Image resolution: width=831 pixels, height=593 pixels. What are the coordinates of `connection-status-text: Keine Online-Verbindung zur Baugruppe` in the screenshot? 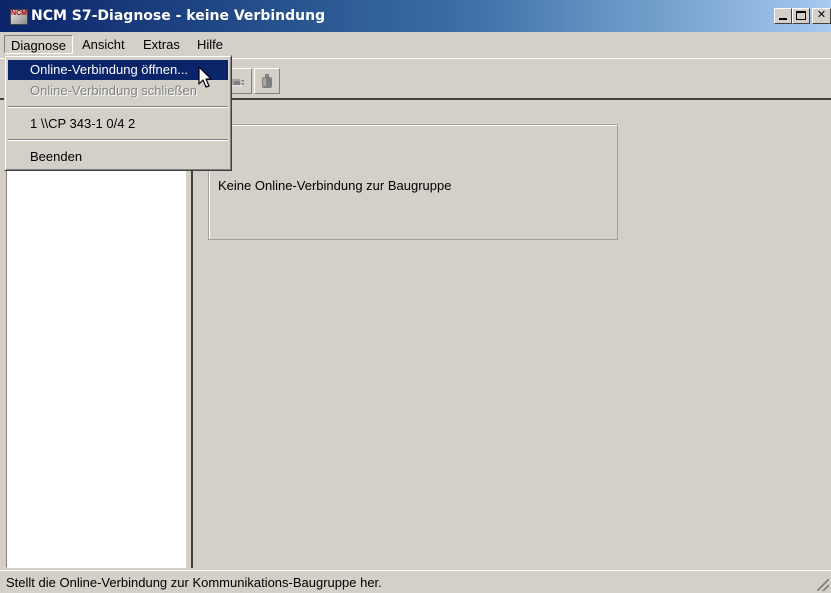 It's located at (335, 185).